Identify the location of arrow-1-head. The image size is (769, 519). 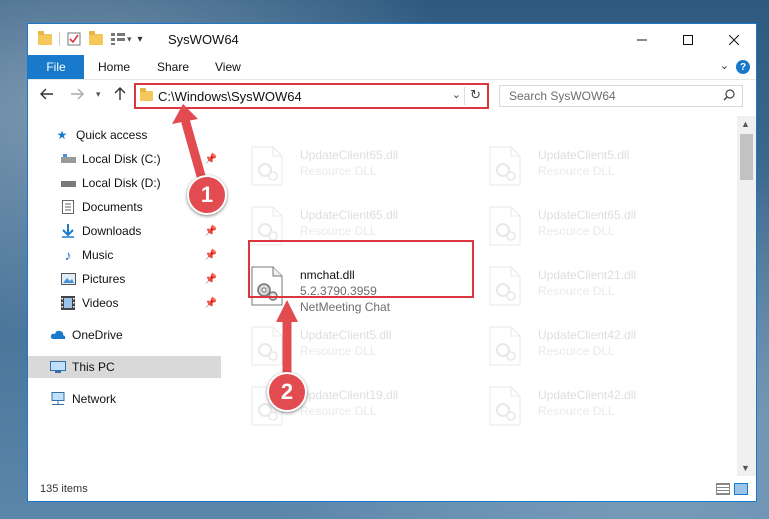
(185, 114).